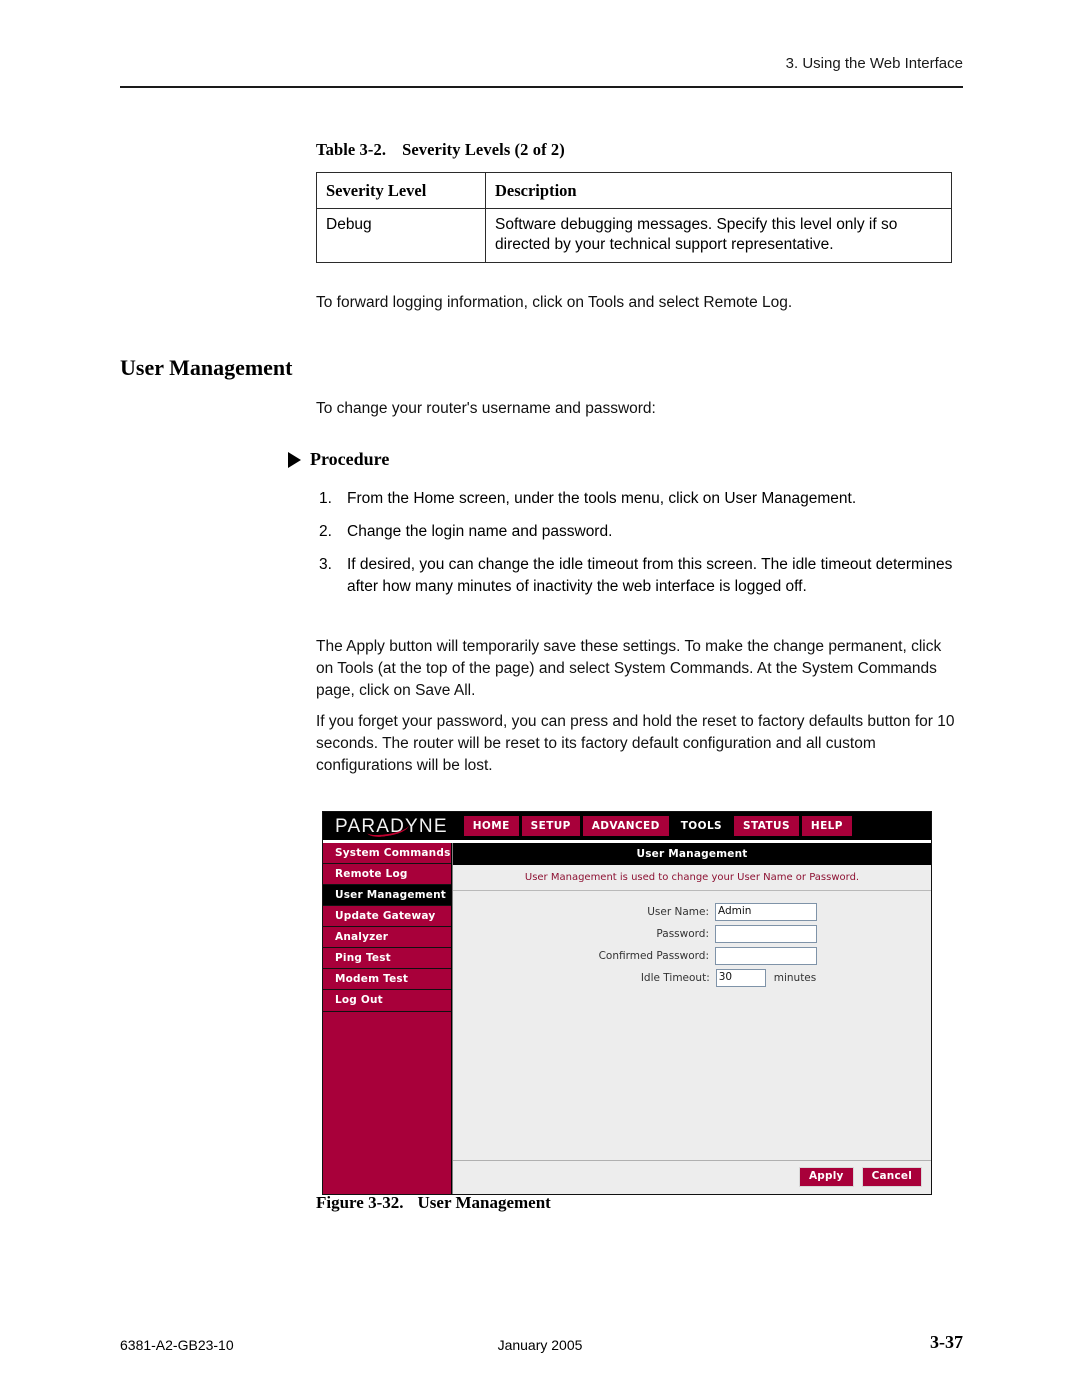  I want to click on idle-timeout-unit-label: minutes, so click(795, 978).